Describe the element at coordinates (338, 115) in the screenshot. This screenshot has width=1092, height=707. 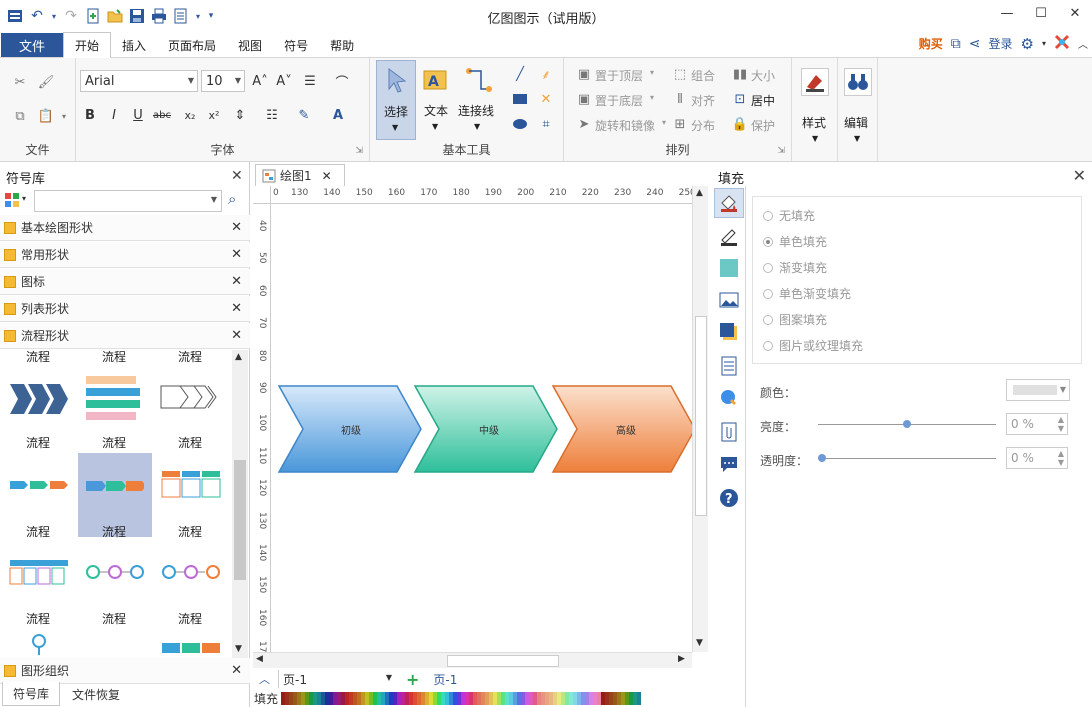
I see `font-color-icon: A` at that location.